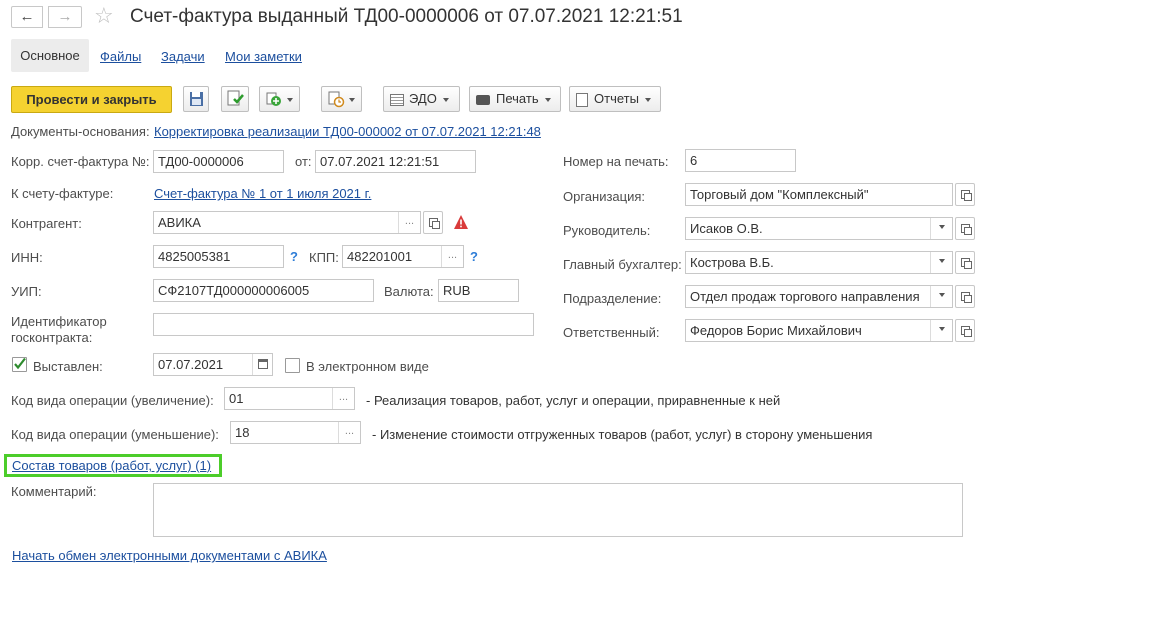  Describe the element at coordinates (294, 256) in the screenshot. I see `inn-help-icon: ?` at that location.